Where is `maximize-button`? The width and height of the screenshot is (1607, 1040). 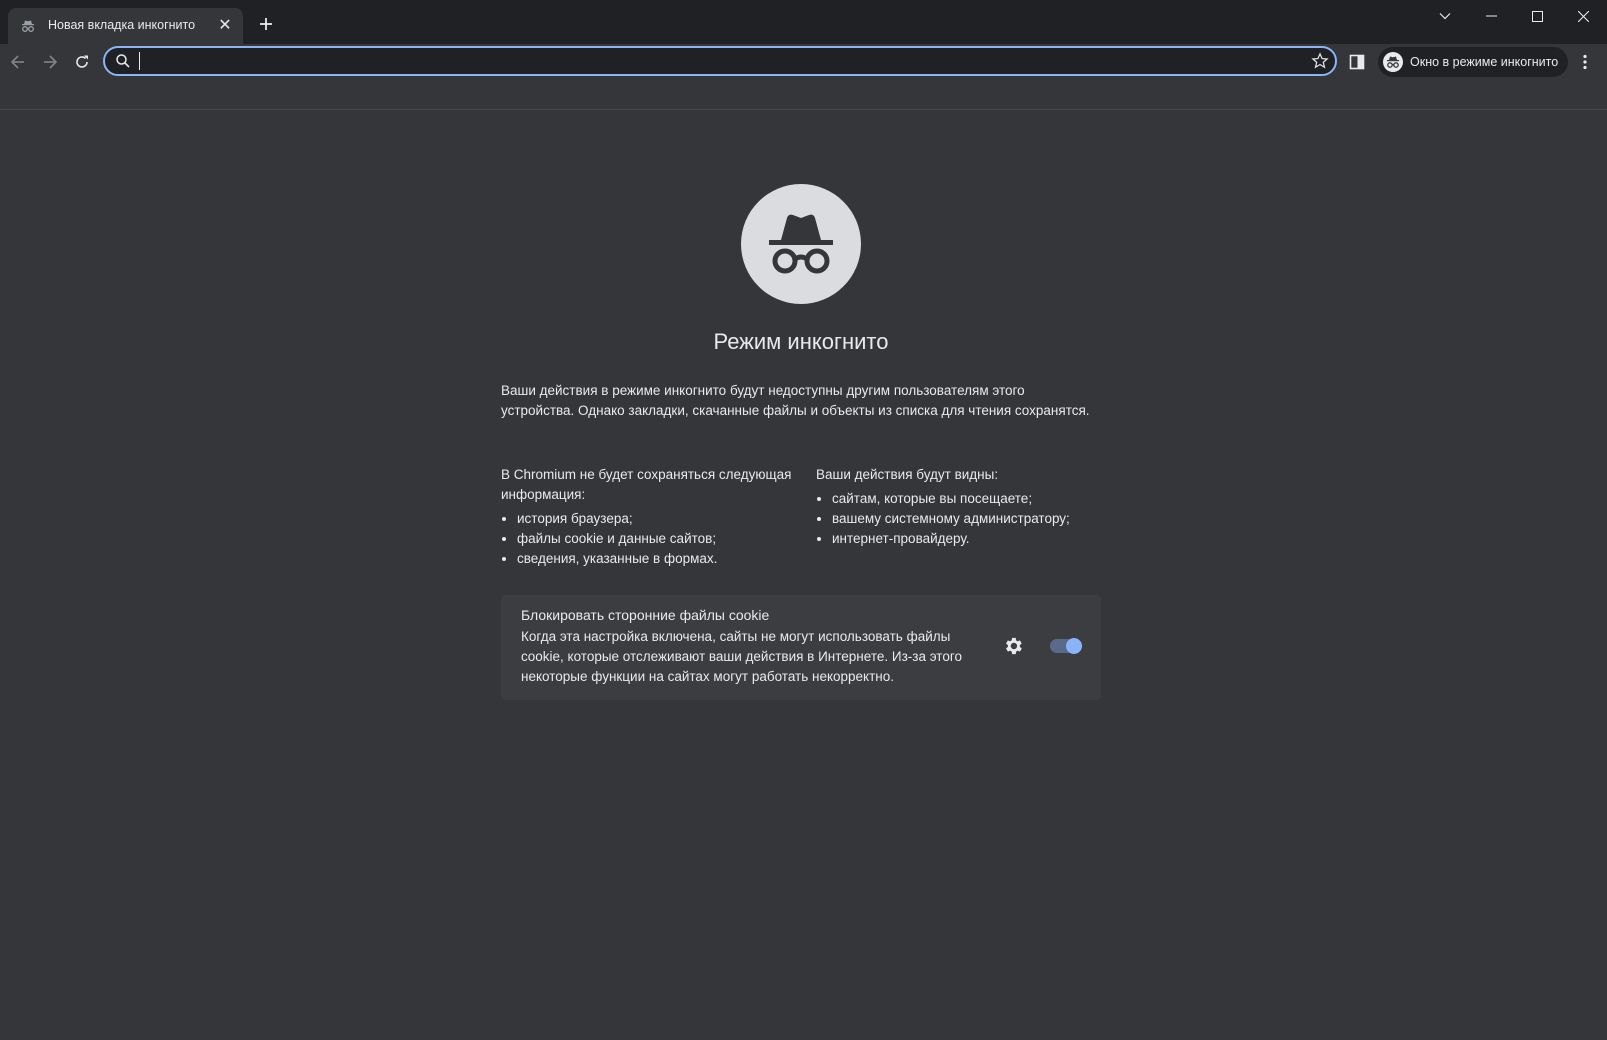
maximize-button is located at coordinates (1537, 16).